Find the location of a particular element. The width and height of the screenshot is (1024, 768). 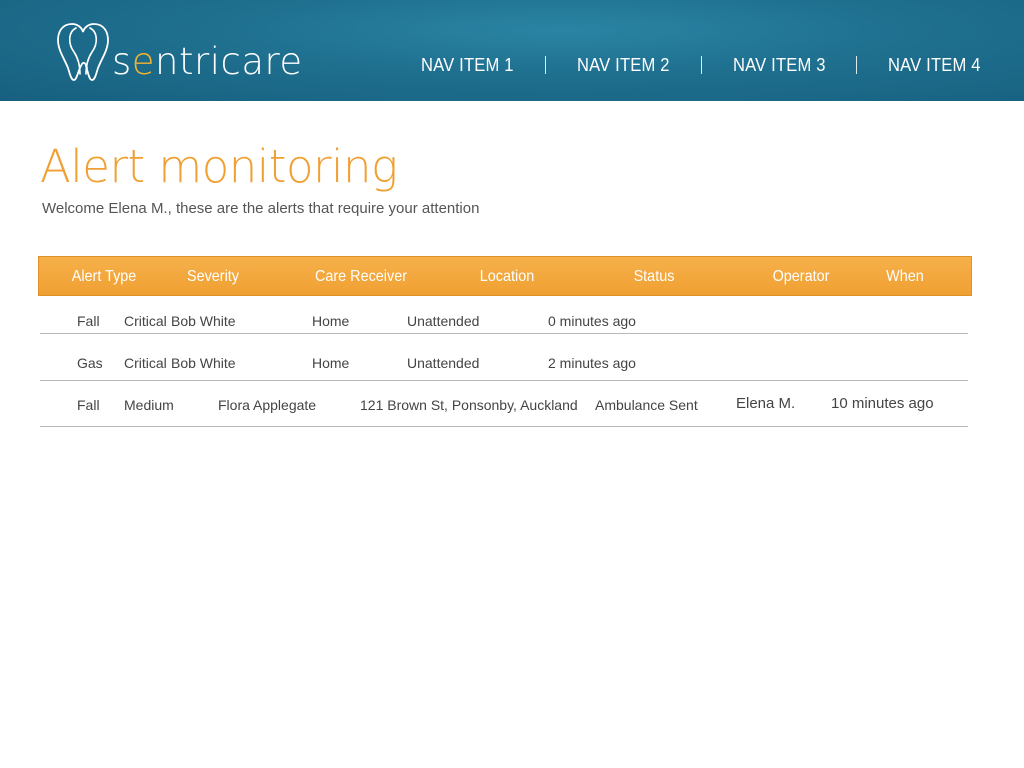

cell-when: 0 minutes ago is located at coordinates (592, 321).